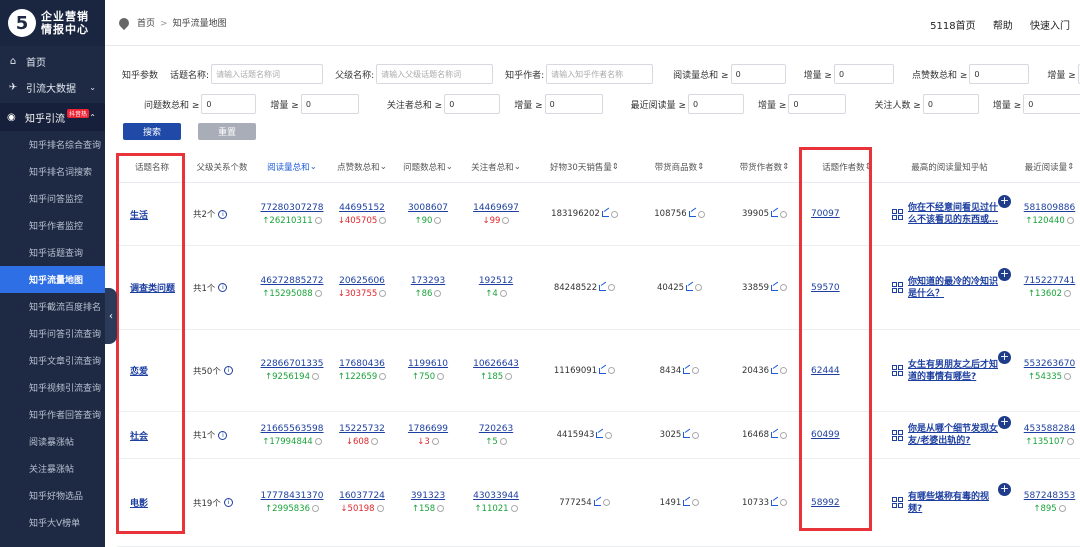 The width and height of the screenshot is (1080, 547). Describe the element at coordinates (229, 104) in the screenshot. I see `q-total-input: 0` at that location.